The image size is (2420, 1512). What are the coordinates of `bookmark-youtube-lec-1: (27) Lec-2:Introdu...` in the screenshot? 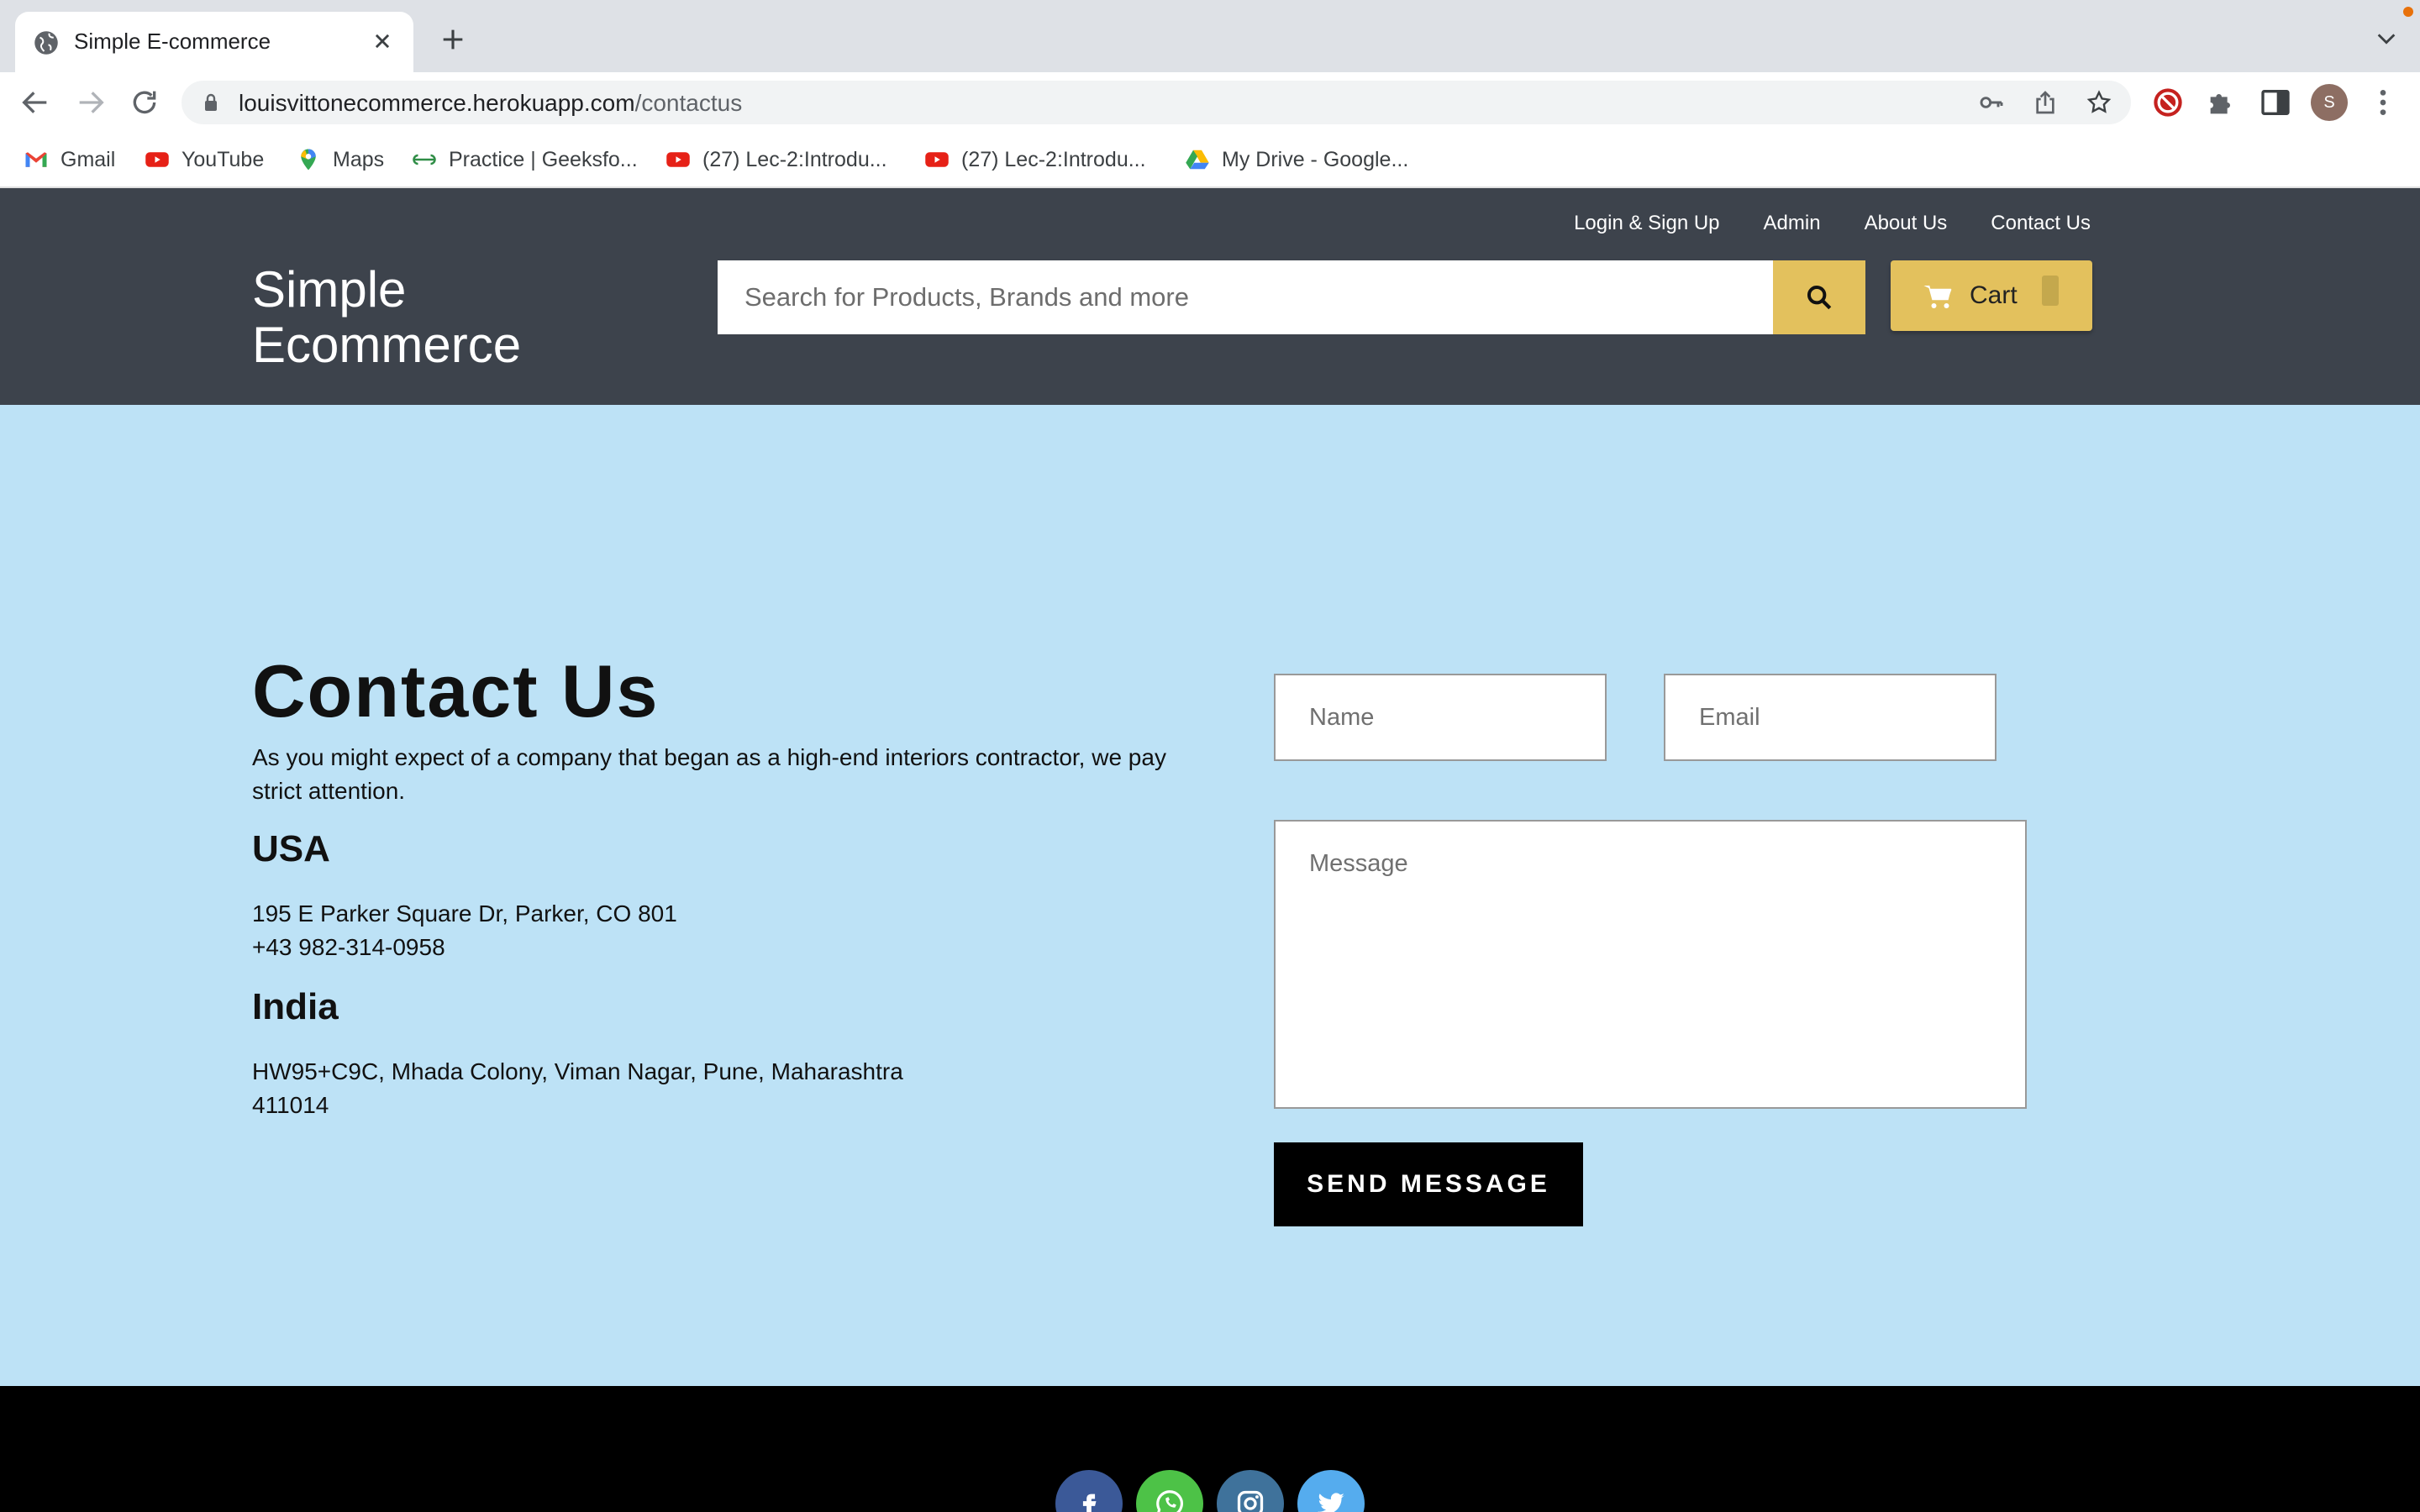 It's located at (777, 159).